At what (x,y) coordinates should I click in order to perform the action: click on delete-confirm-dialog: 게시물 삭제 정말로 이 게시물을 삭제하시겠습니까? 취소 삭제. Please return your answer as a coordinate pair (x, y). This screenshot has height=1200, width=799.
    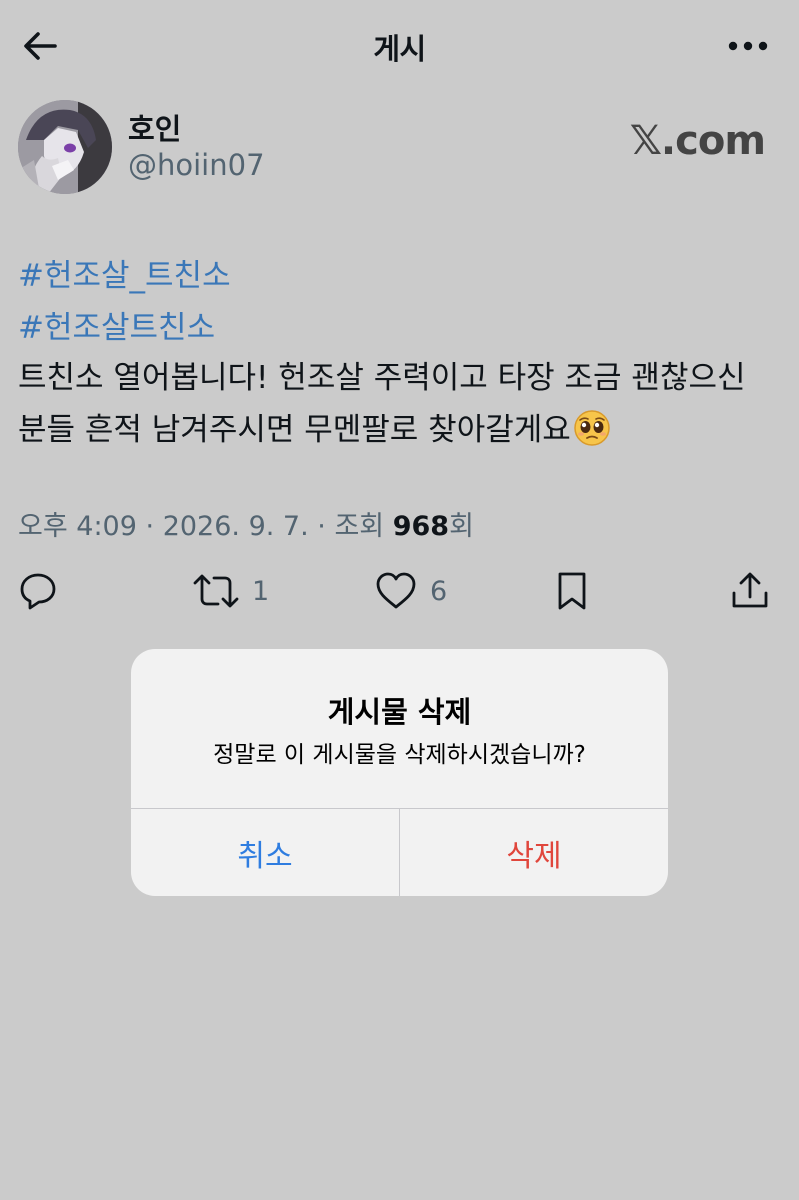
    Looking at the image, I should click on (399, 772).